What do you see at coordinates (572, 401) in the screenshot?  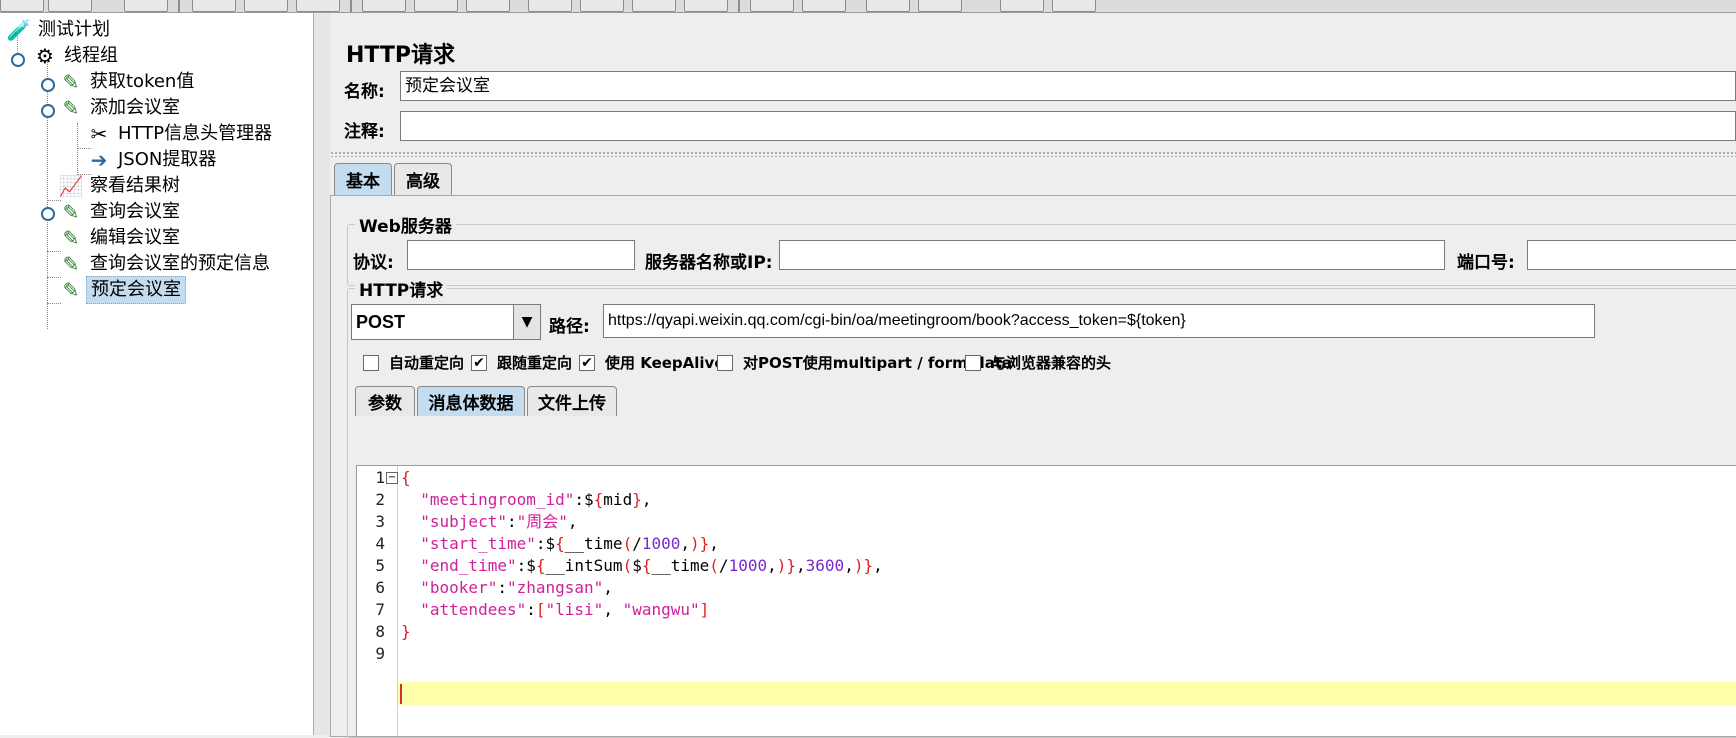 I see `subtab-file-upload: 文件上传` at bounding box center [572, 401].